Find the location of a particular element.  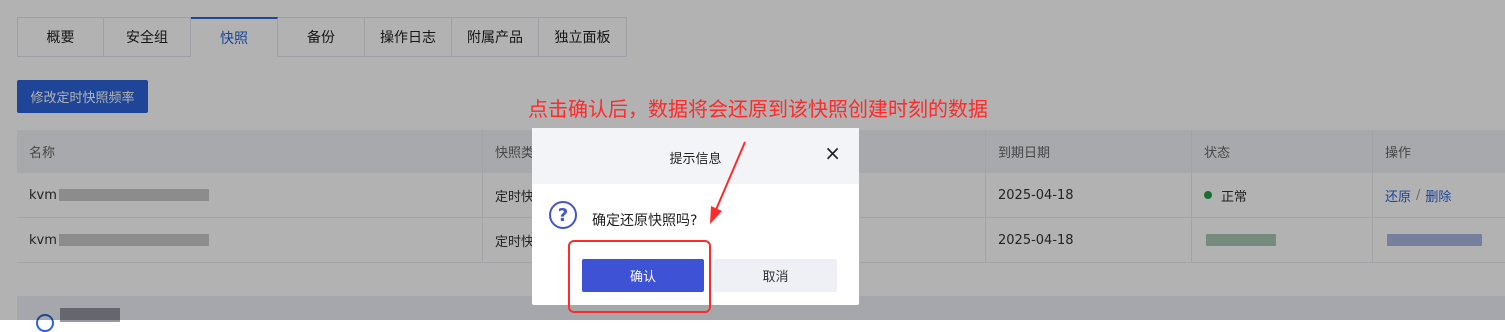

dialog-message: 确定还原快照吗? is located at coordinates (645, 221).